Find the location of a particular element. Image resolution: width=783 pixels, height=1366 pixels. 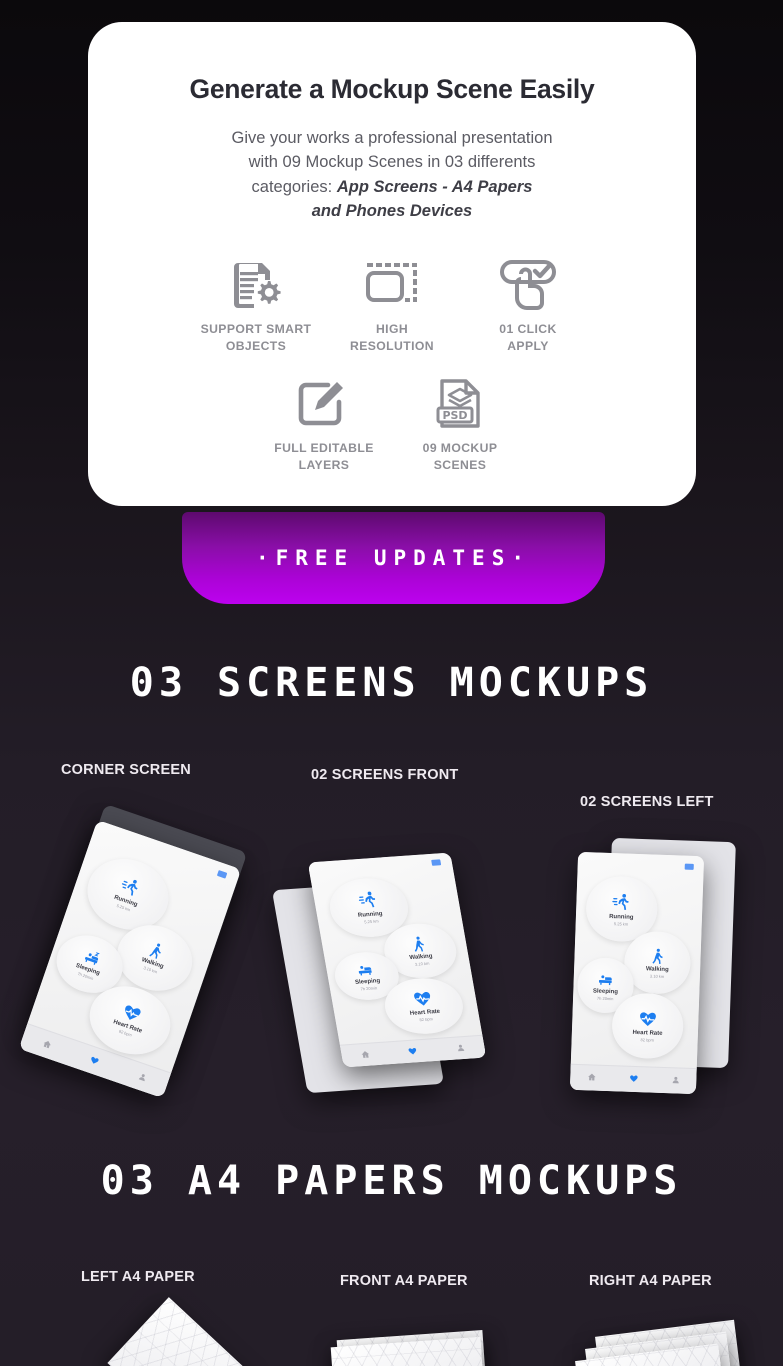

feature-label-line1: 09 MOCKUP is located at coordinates (460, 448).